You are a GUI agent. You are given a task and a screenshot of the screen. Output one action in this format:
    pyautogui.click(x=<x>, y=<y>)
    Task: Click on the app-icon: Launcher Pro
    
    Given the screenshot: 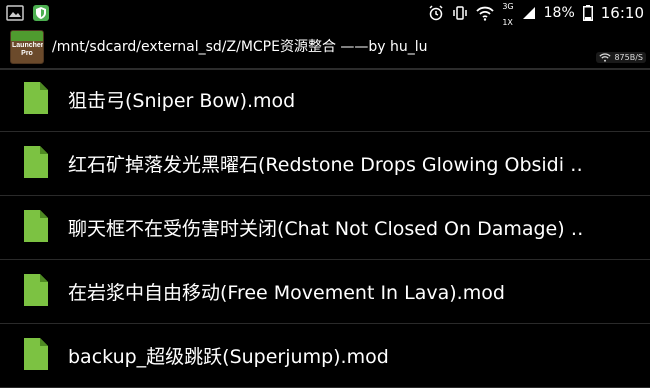 What is the action you would take?
    pyautogui.click(x=27, y=47)
    